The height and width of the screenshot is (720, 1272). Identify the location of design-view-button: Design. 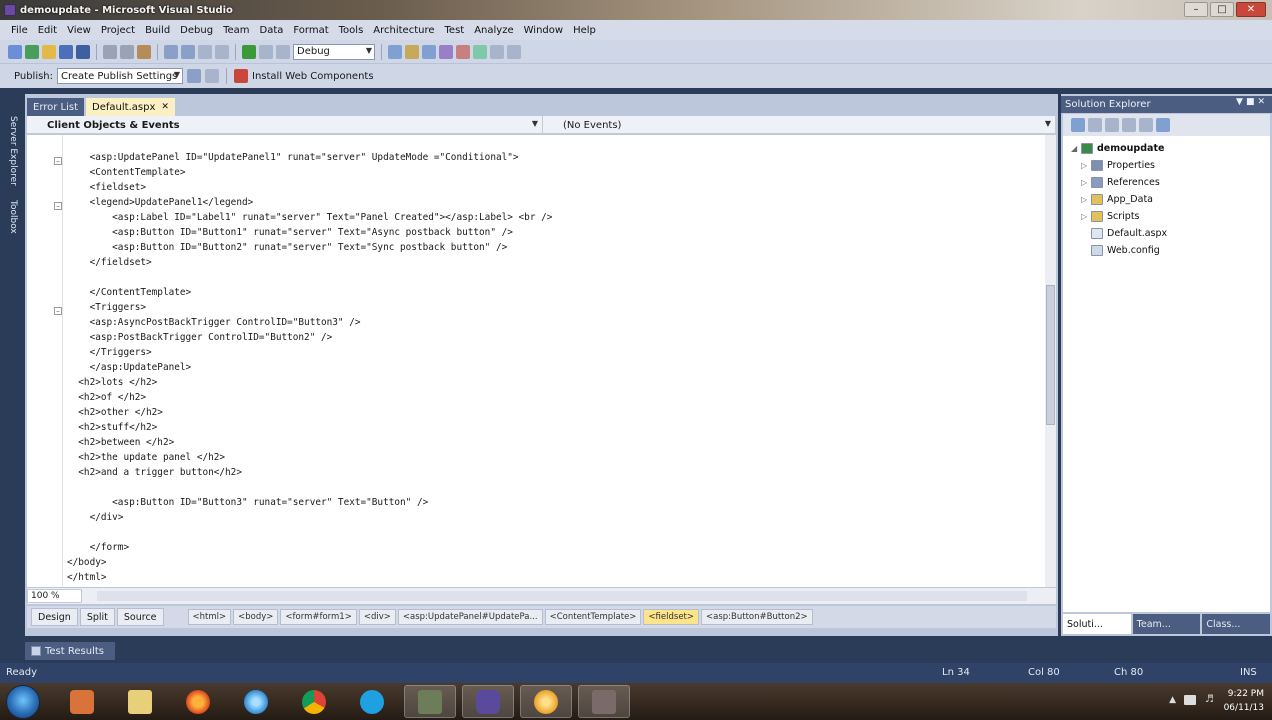
(54, 617).